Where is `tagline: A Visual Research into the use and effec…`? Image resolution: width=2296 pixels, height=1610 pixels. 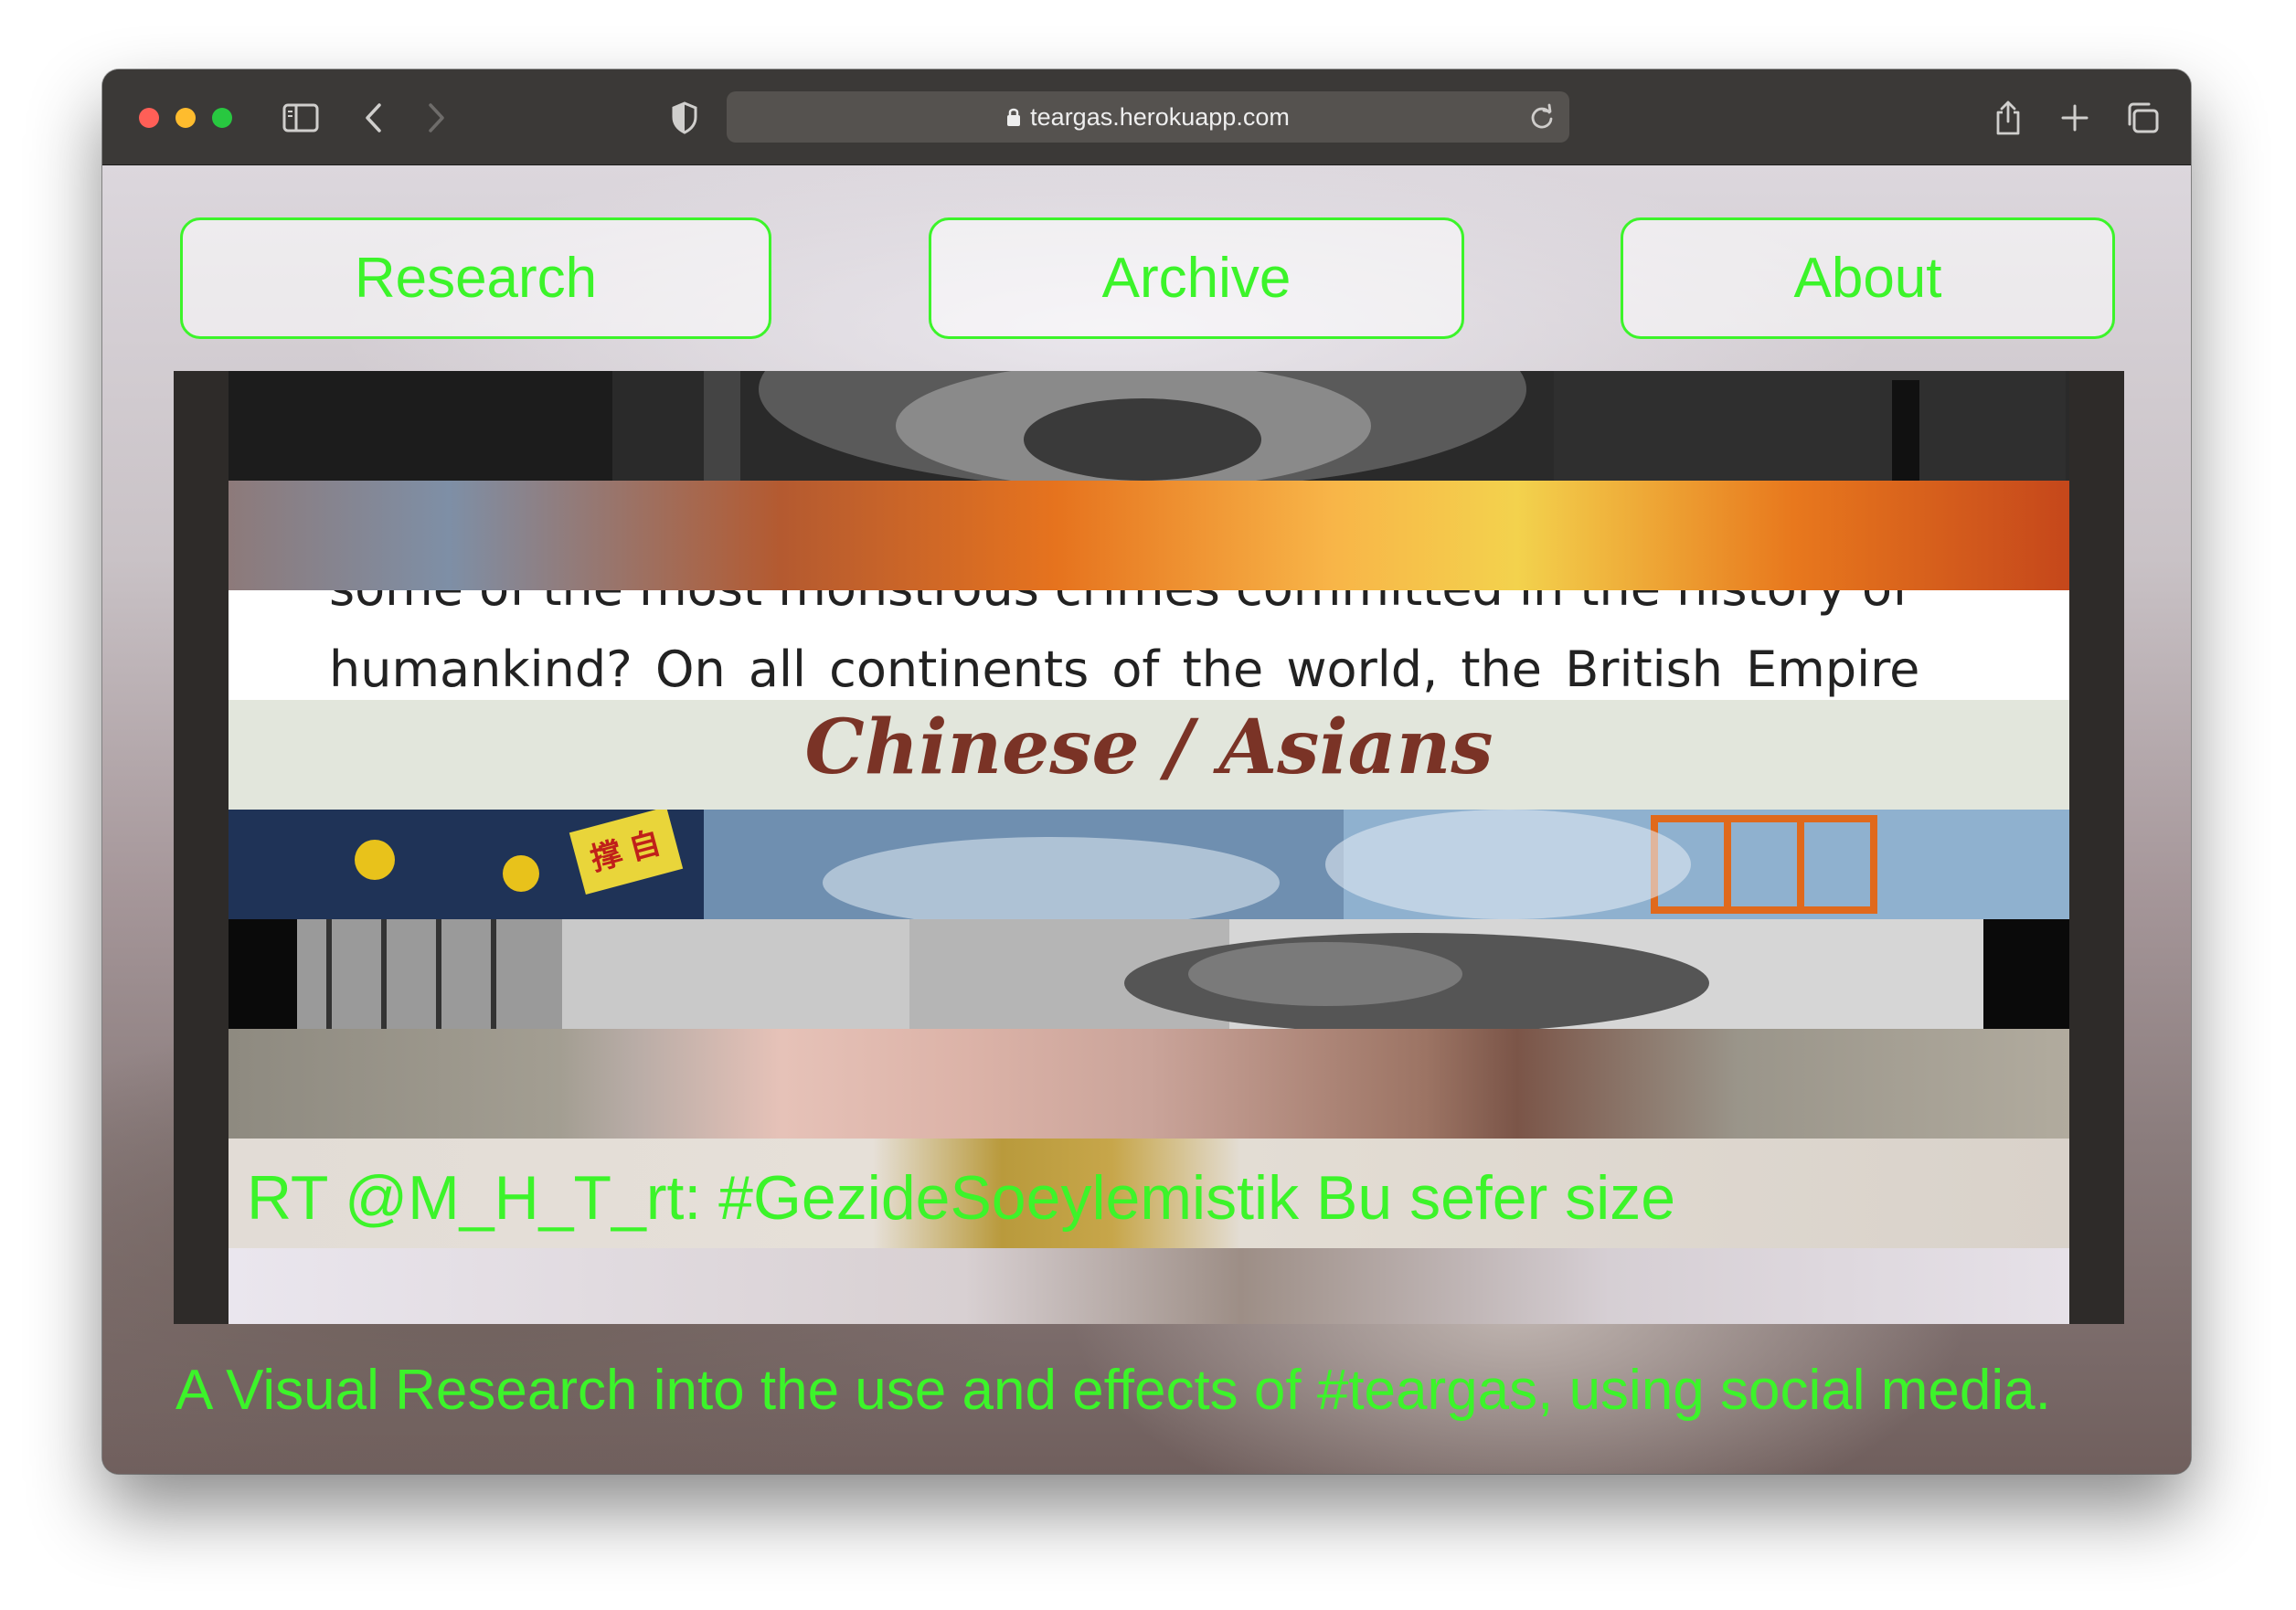
tagline: A Visual Research into the use and effec… is located at coordinates (1113, 1391).